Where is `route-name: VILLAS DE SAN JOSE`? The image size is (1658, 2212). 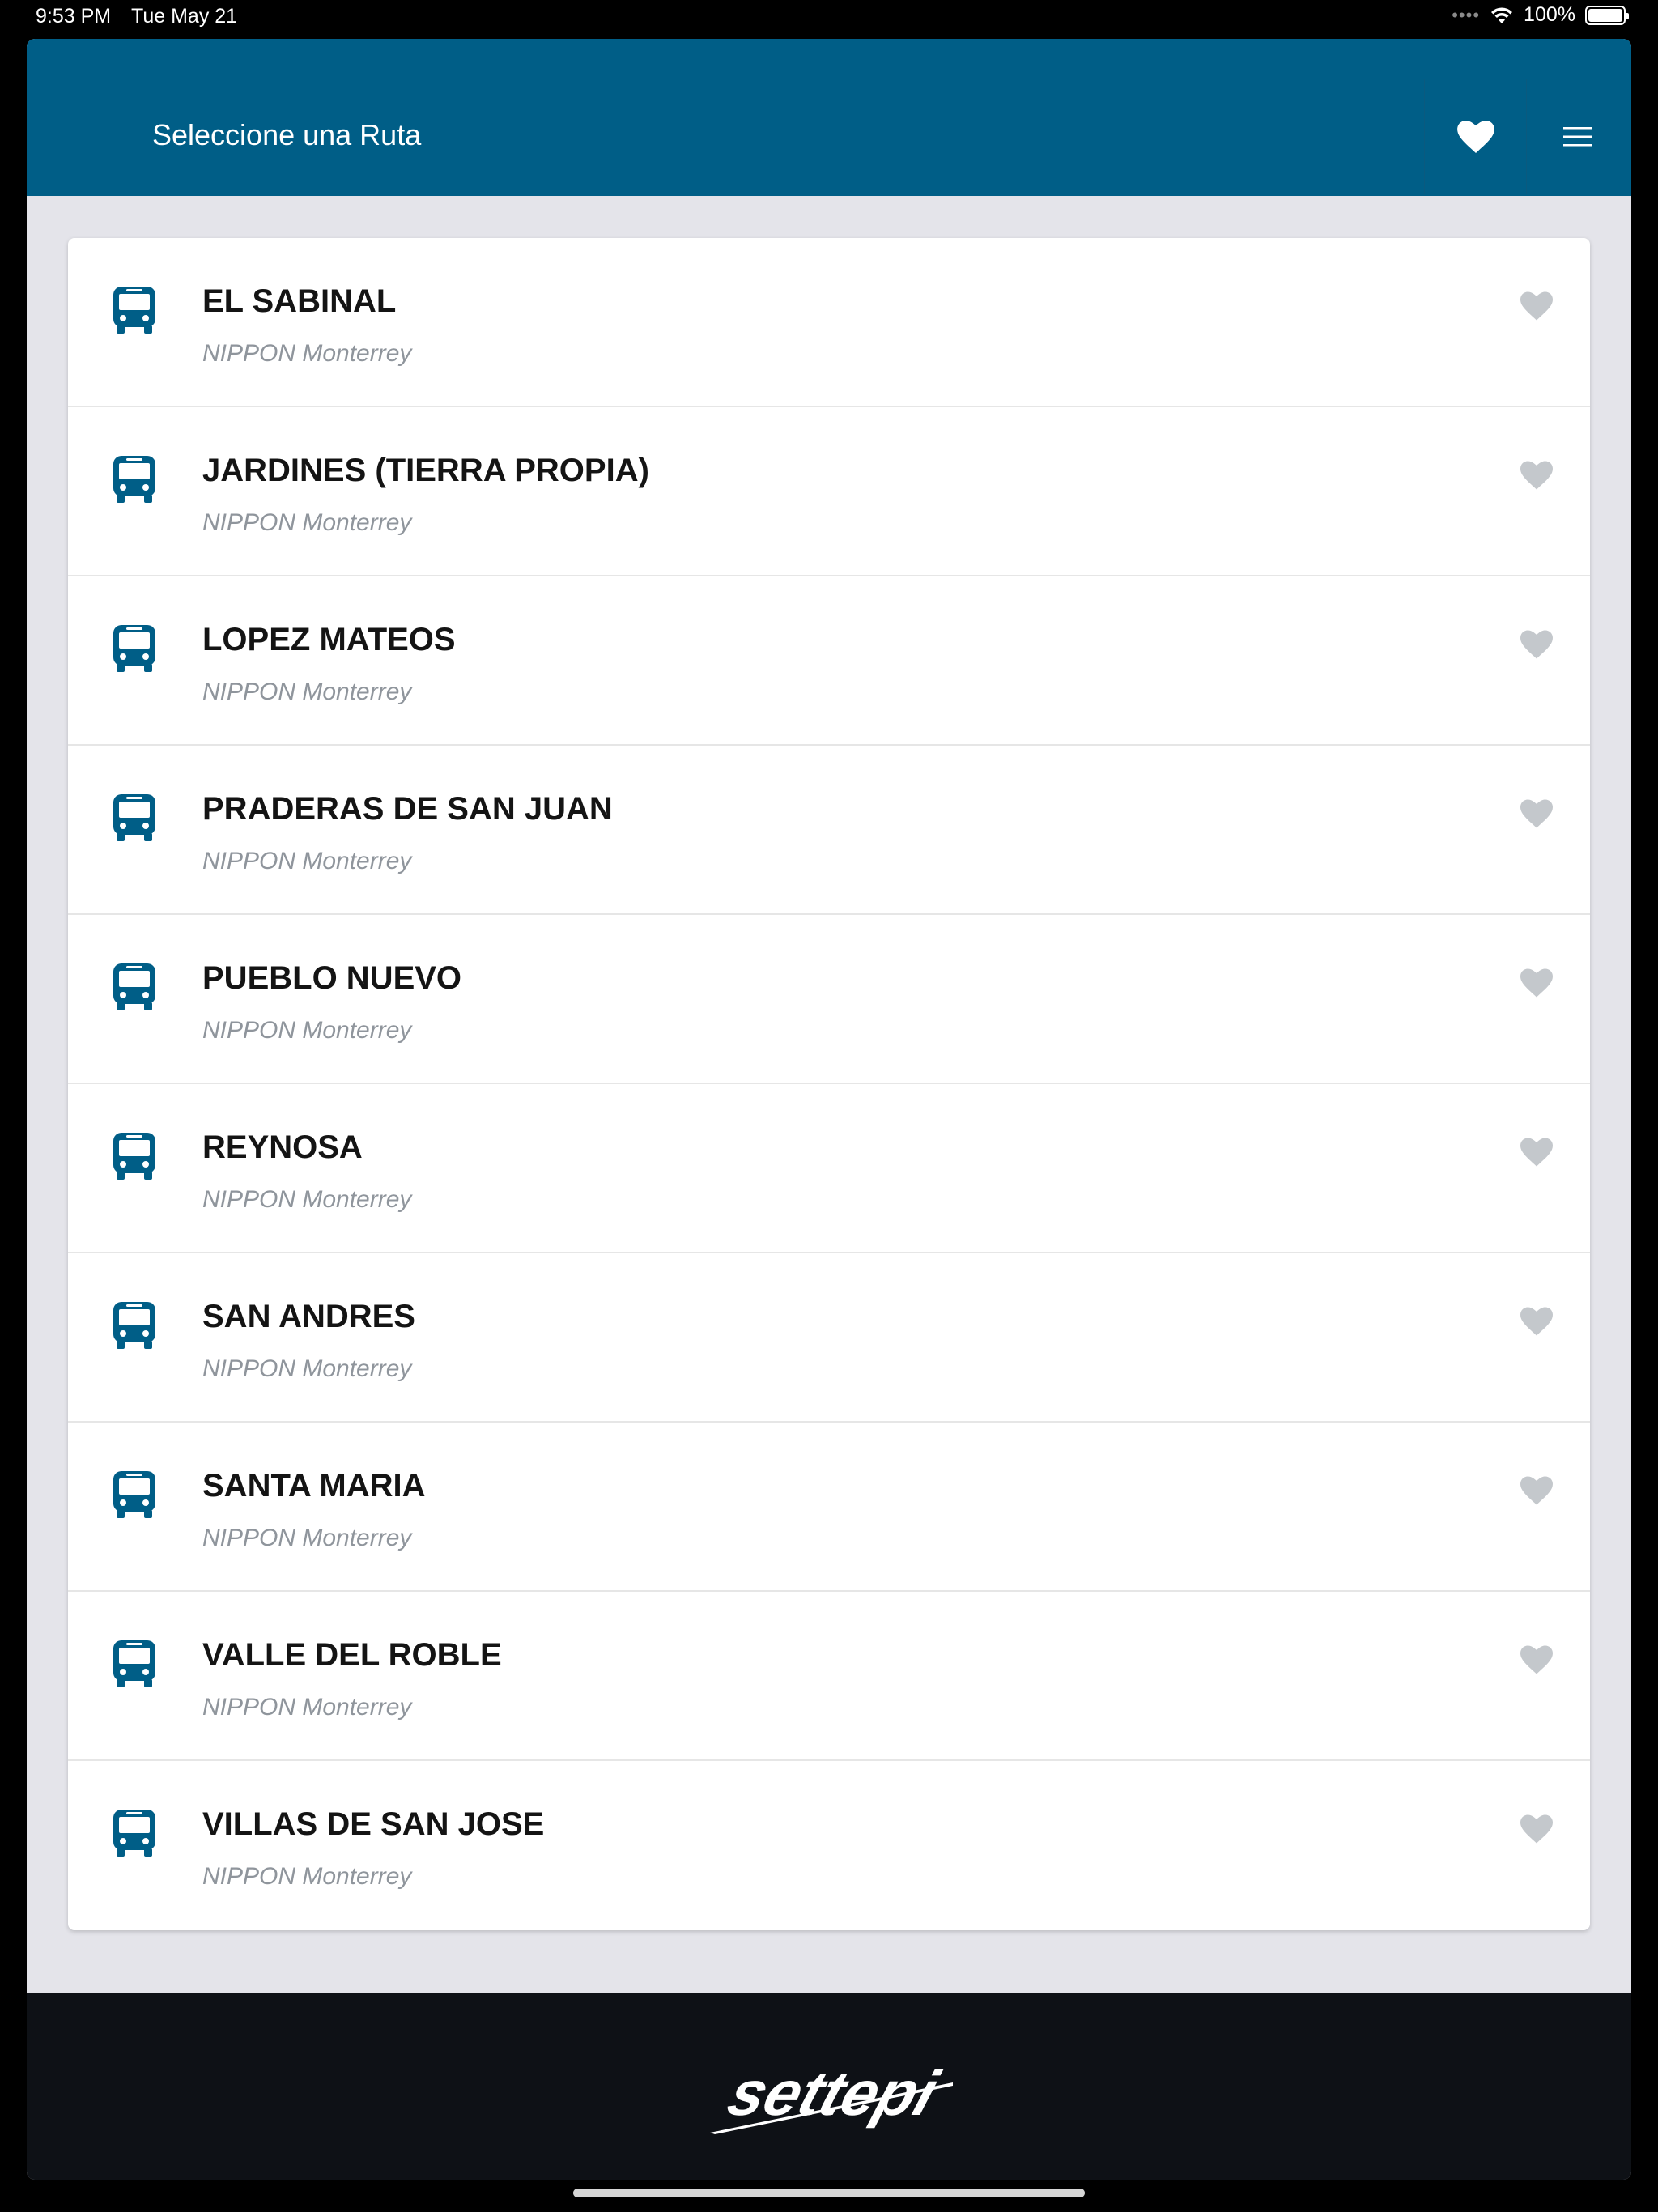 route-name: VILLAS DE SAN JOSE is located at coordinates (373, 1824).